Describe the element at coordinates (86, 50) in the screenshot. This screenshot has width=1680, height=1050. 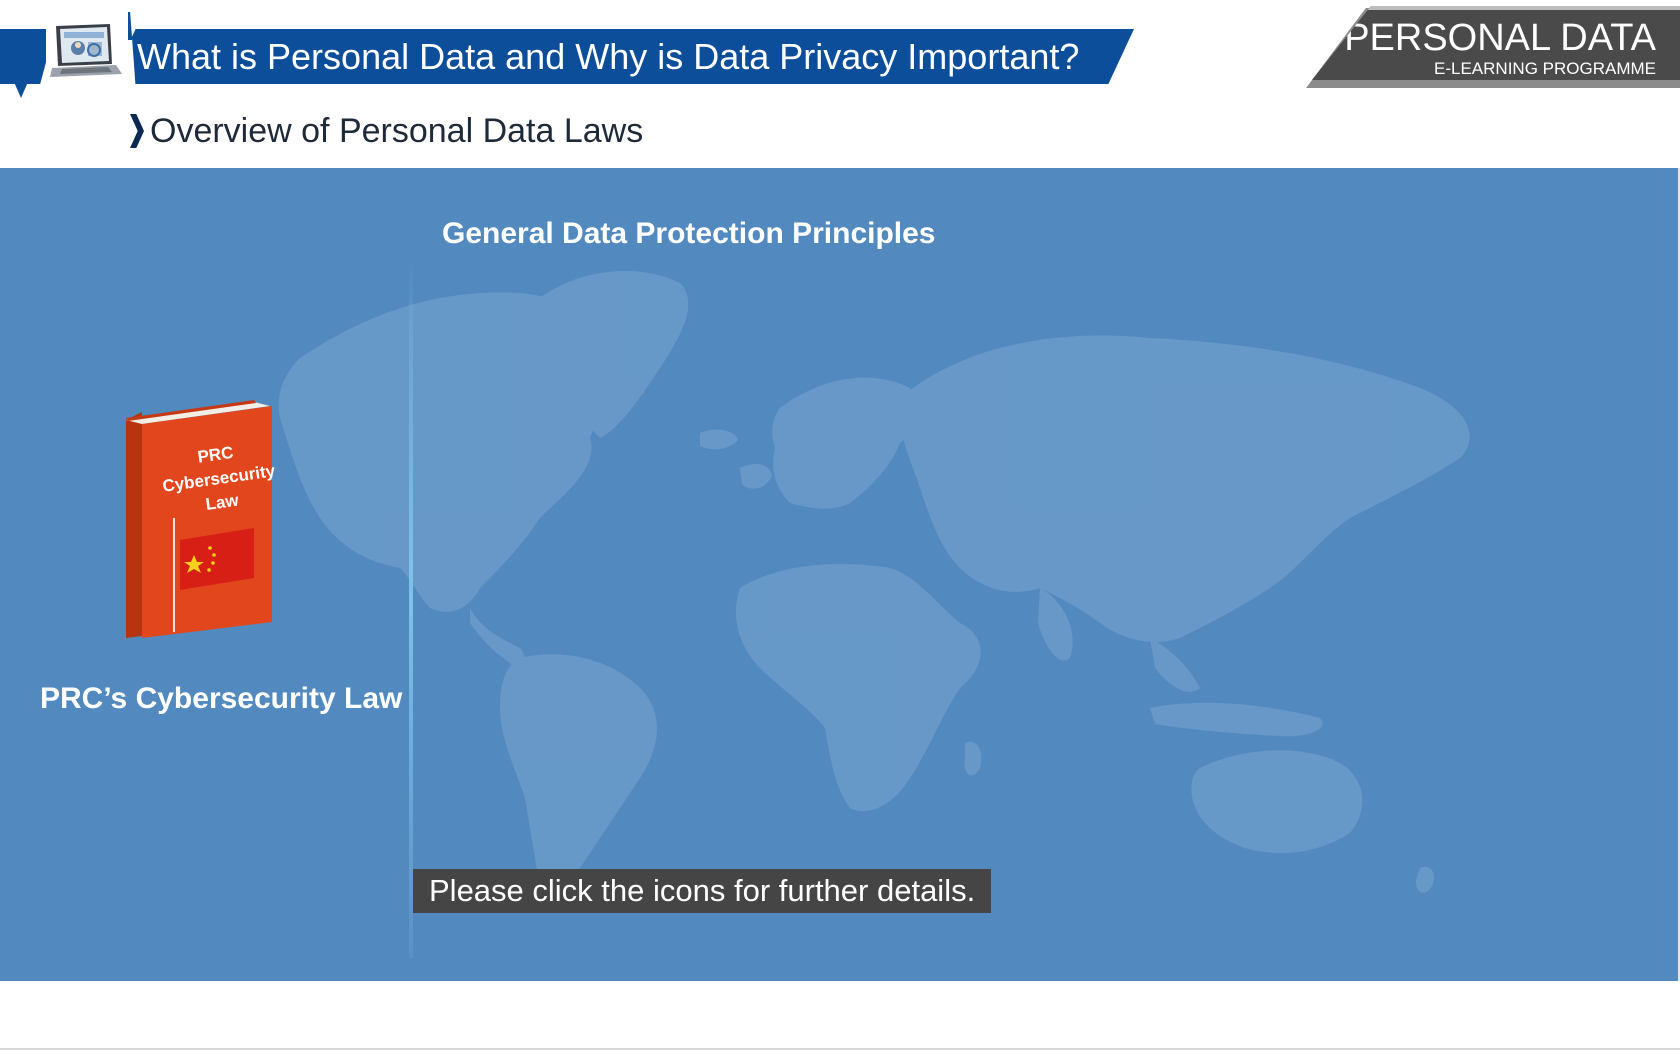
I see `laptop-icon` at that location.